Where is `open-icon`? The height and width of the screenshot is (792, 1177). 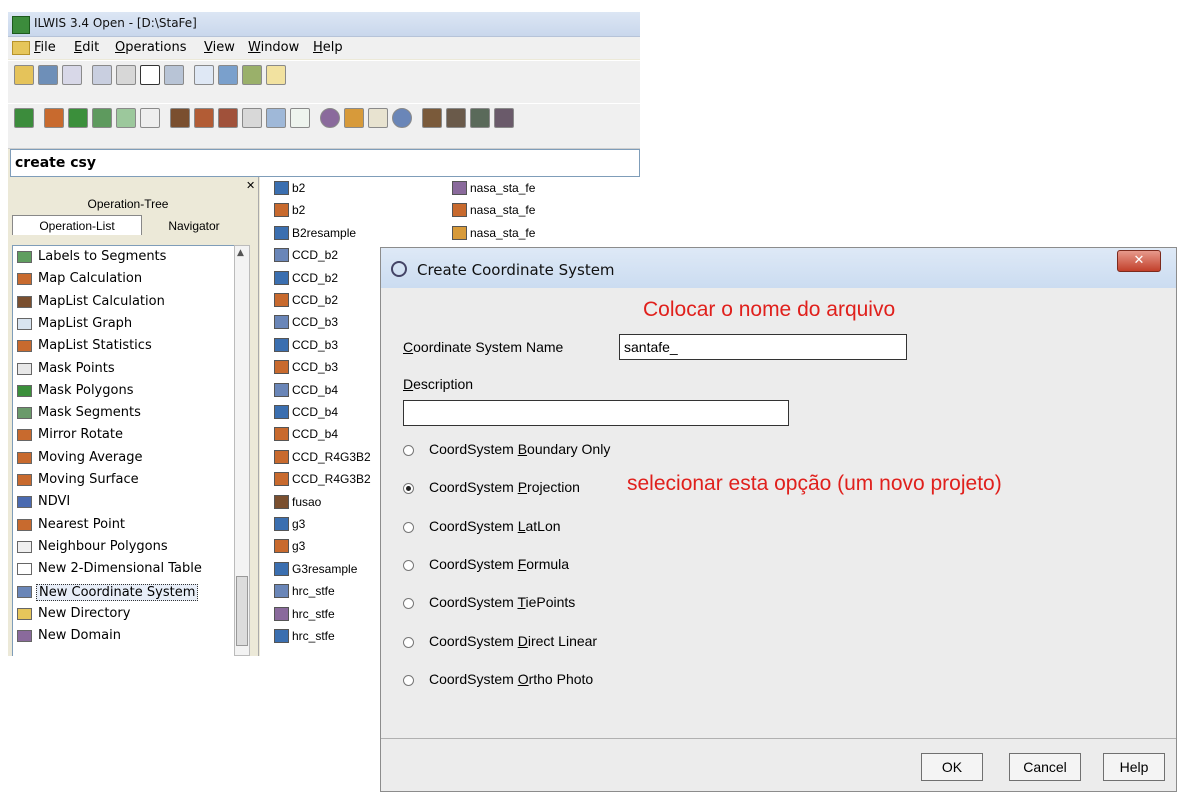
open-icon is located at coordinates (24, 75).